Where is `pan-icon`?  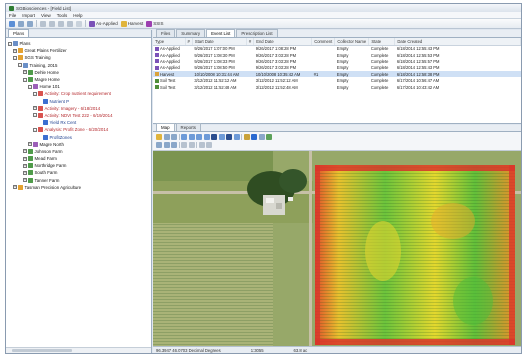
pan-icon is located at coordinates (184, 137).